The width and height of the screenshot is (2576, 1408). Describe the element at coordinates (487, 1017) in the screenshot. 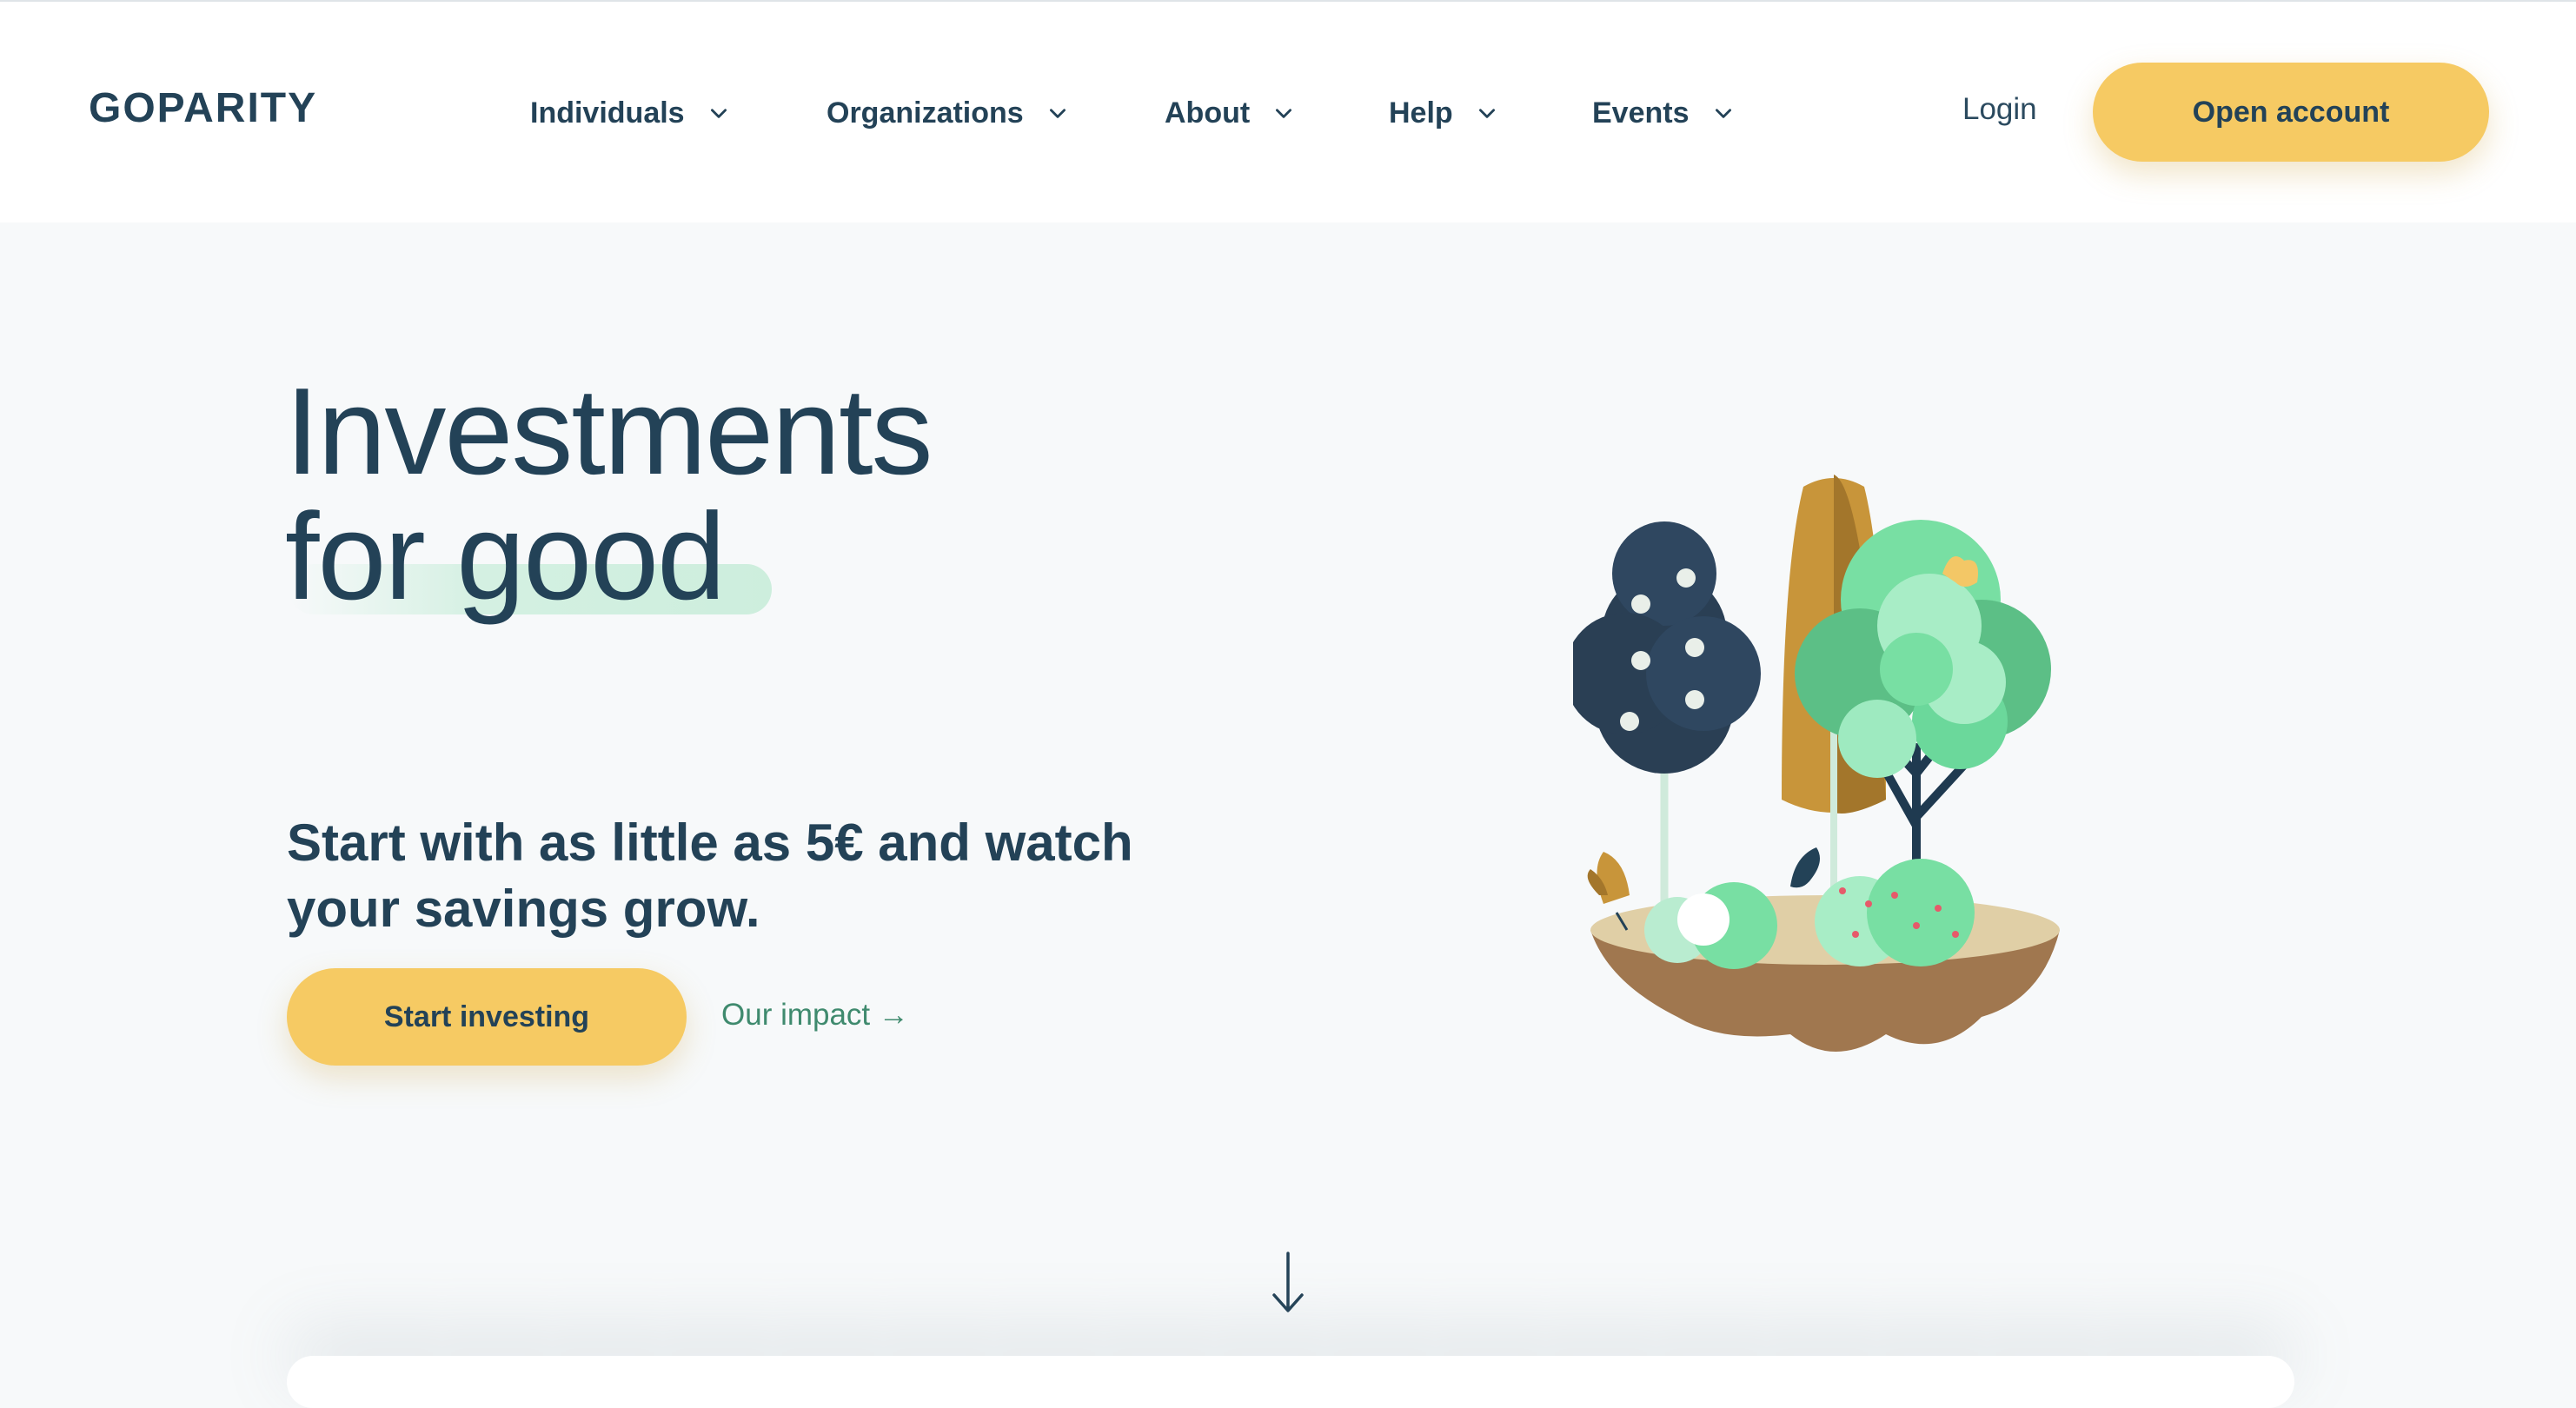

I see `start-investing-button: Start investing` at that location.